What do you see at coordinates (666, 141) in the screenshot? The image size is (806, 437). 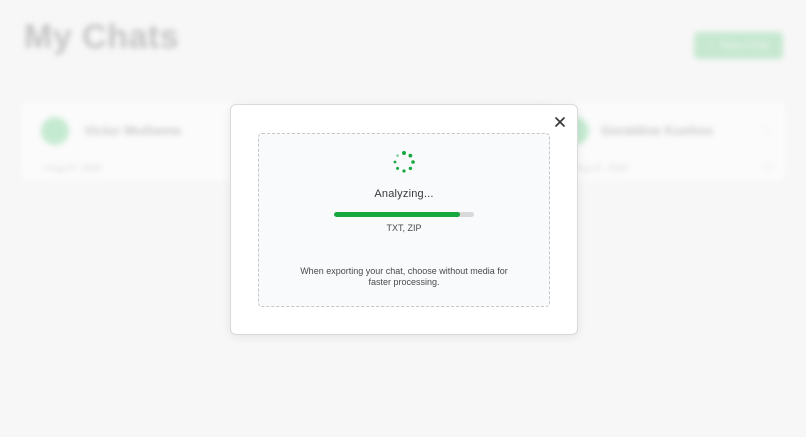 I see `chat-card: Geraldine Kunhos ⋮ Aug 27, 2025 ▭` at bounding box center [666, 141].